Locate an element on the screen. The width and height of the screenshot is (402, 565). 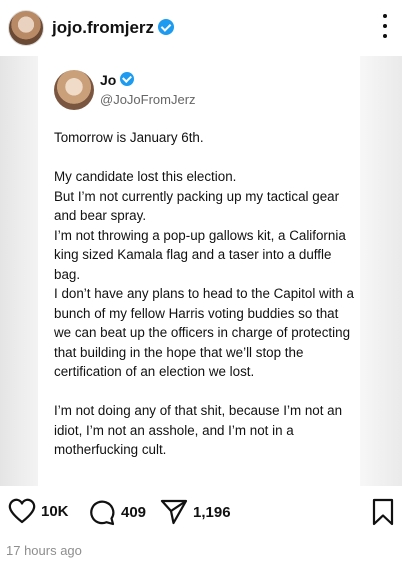
avatar is located at coordinates (26, 28).